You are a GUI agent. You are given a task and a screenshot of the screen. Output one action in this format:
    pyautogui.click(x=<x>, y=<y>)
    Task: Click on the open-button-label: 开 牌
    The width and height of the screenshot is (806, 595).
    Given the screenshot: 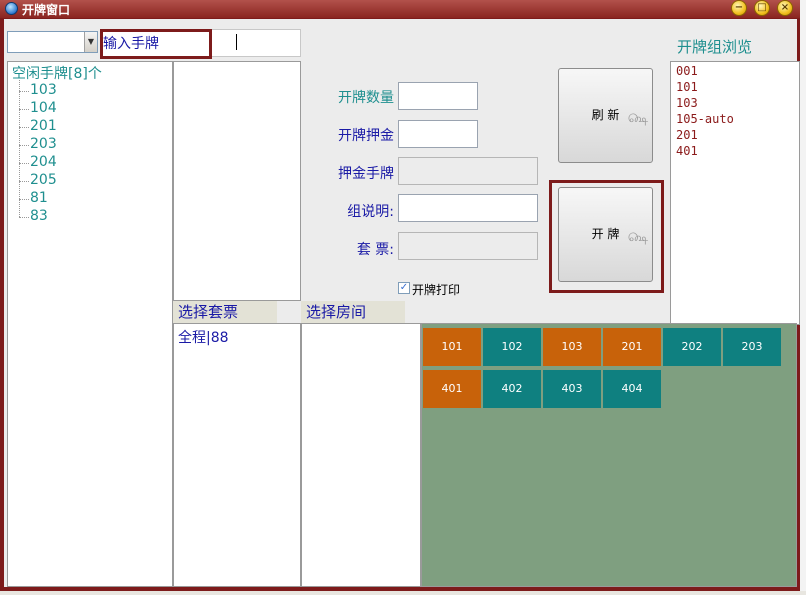 What is the action you would take?
    pyautogui.click(x=605, y=234)
    